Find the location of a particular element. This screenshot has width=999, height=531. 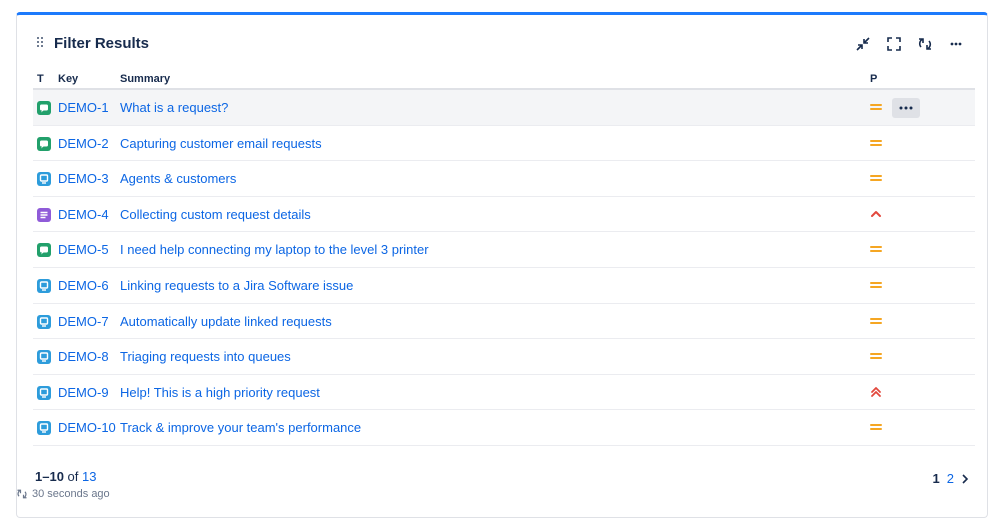

issue-key: DEMO-3 is located at coordinates (83, 178).